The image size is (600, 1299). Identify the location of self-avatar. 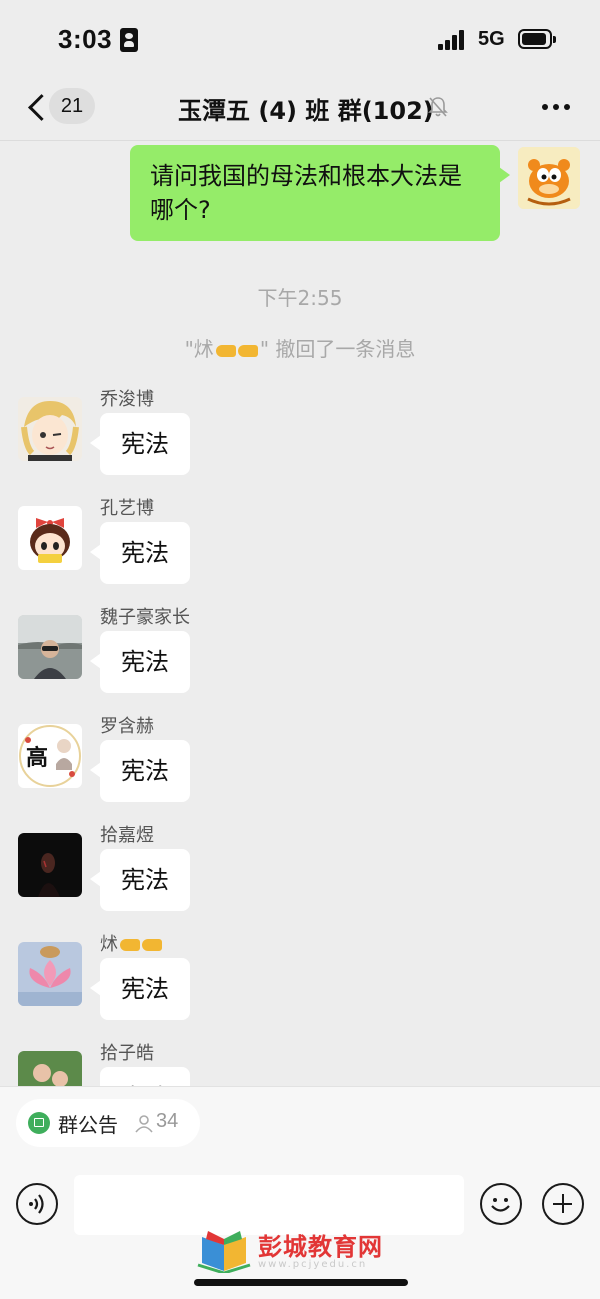
(549, 178).